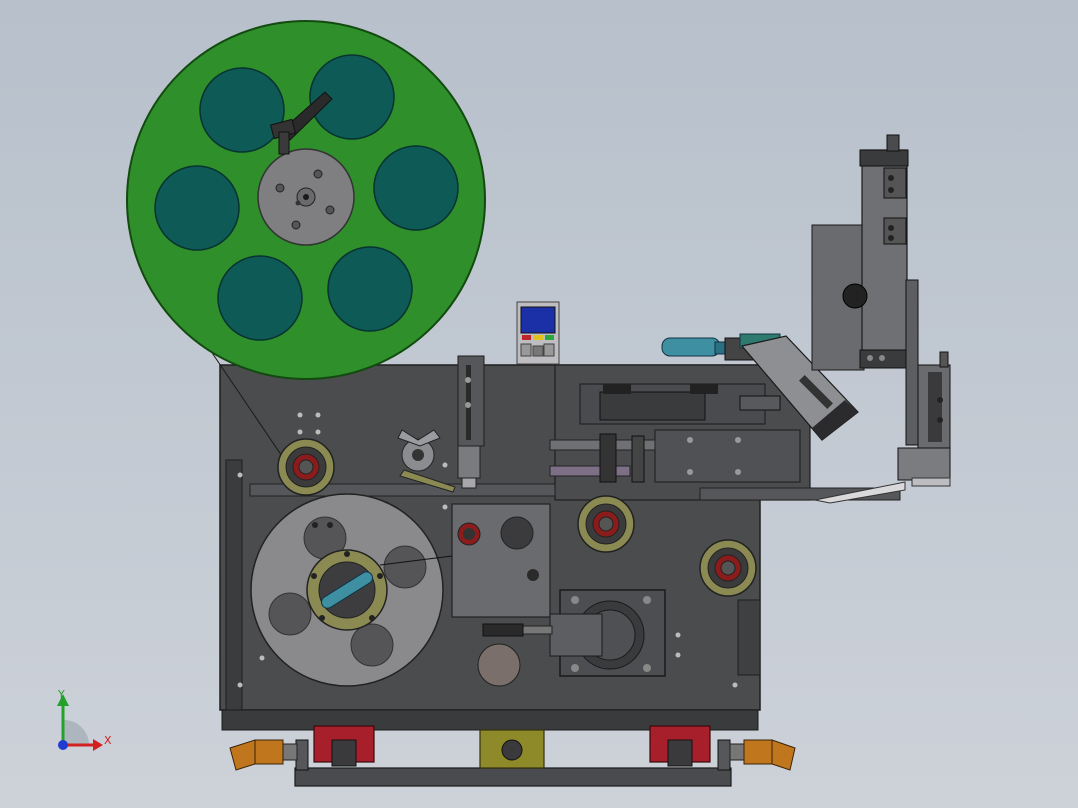  I want to click on sensor-post, so click(471, 422).